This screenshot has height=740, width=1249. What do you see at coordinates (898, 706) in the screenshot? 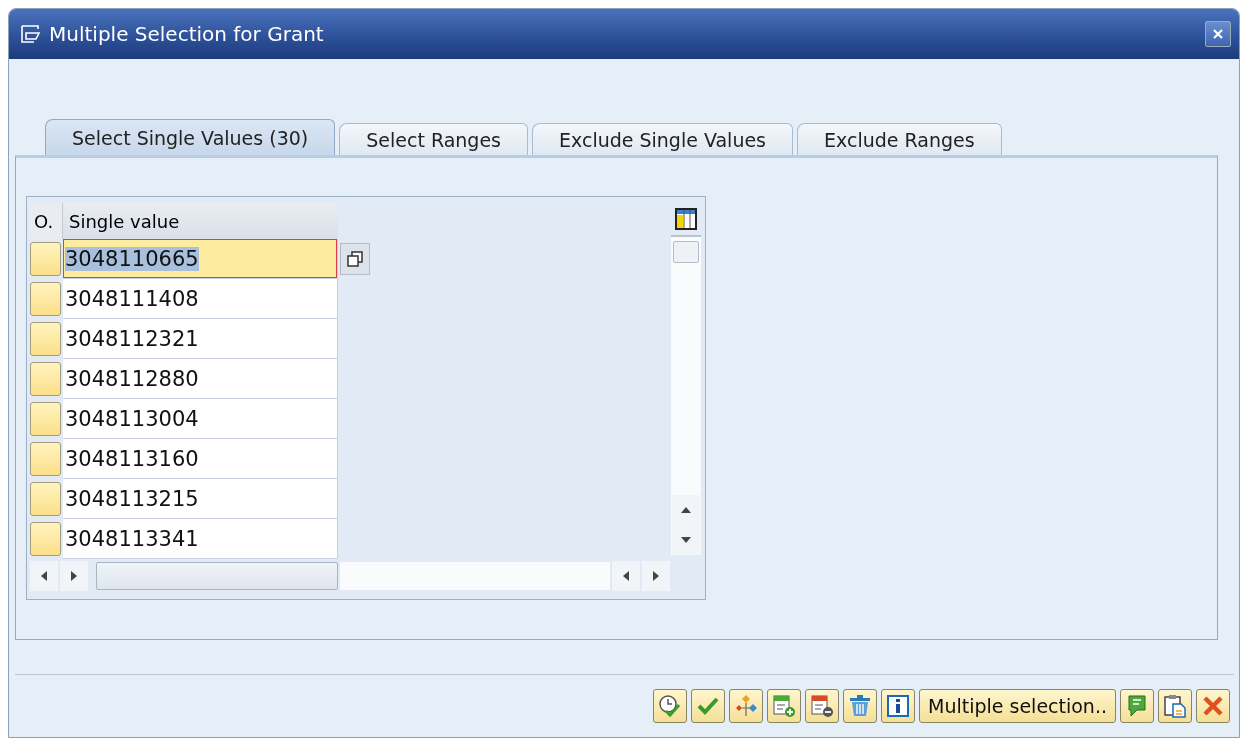
I see `info-icon` at bounding box center [898, 706].